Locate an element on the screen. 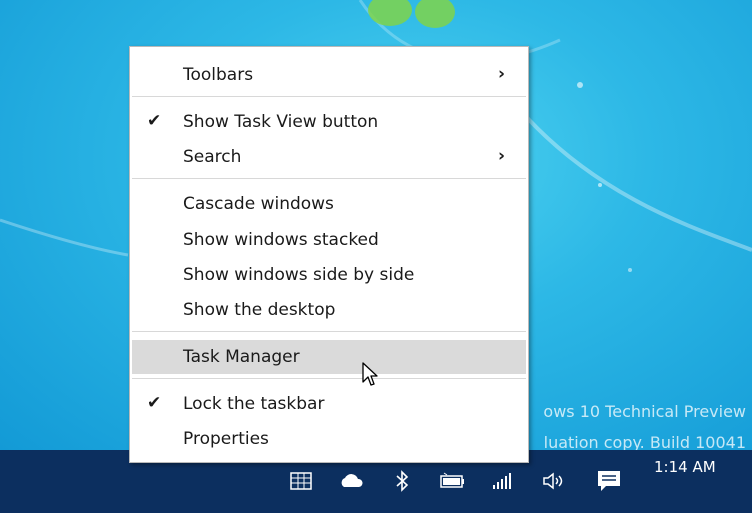  menu-item-label: Task Manager is located at coordinates (241, 357).